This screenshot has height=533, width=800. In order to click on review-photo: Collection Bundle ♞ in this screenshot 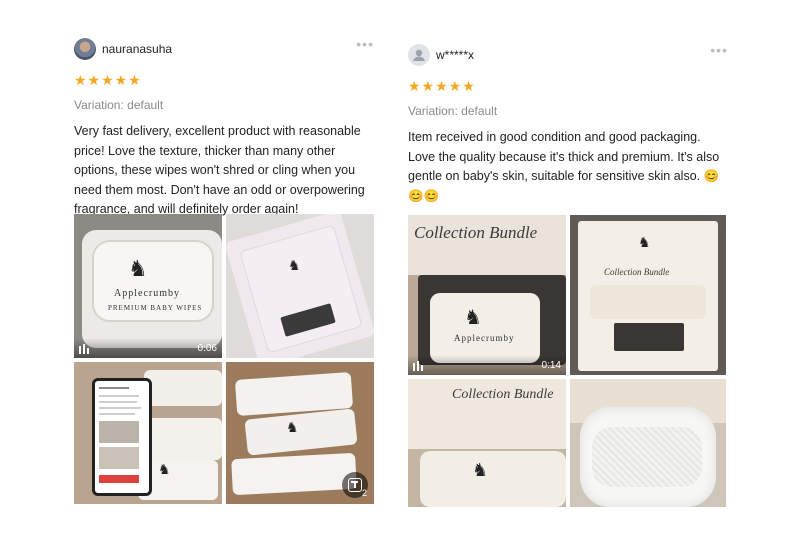, I will do `click(487, 443)`.